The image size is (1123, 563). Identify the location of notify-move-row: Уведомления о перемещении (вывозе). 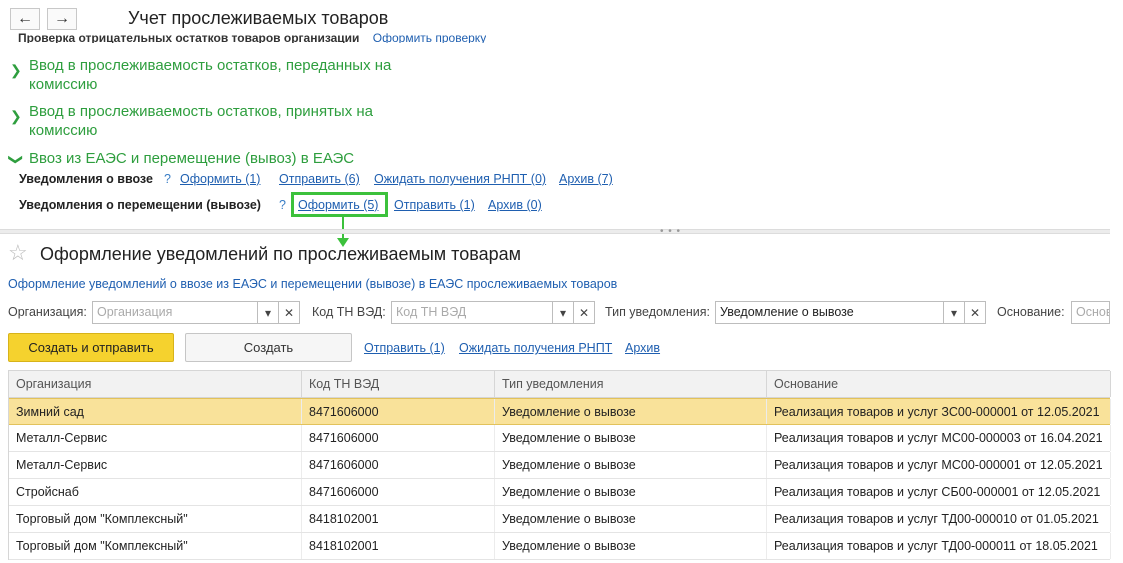
(140, 205).